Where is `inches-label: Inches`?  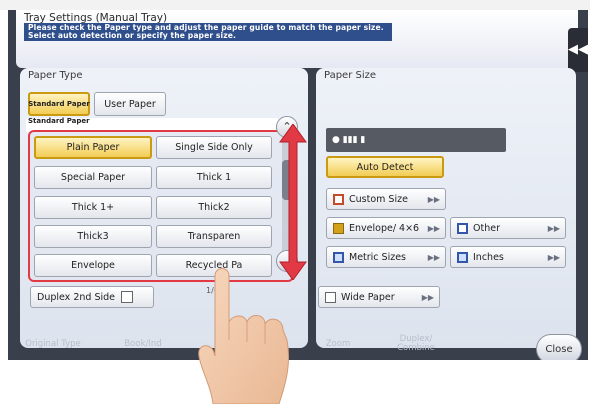
inches-label: Inches is located at coordinates (488, 257).